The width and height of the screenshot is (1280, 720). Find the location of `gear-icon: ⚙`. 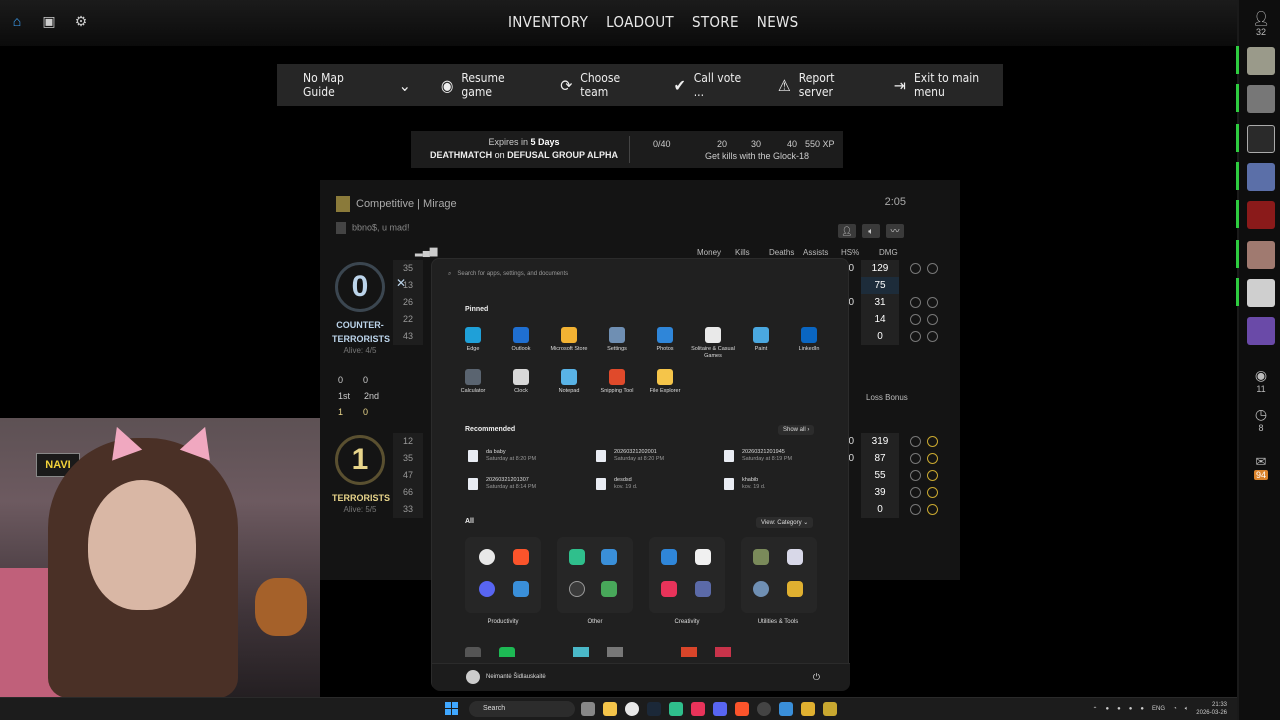

gear-icon: ⚙ is located at coordinates (81, 21).